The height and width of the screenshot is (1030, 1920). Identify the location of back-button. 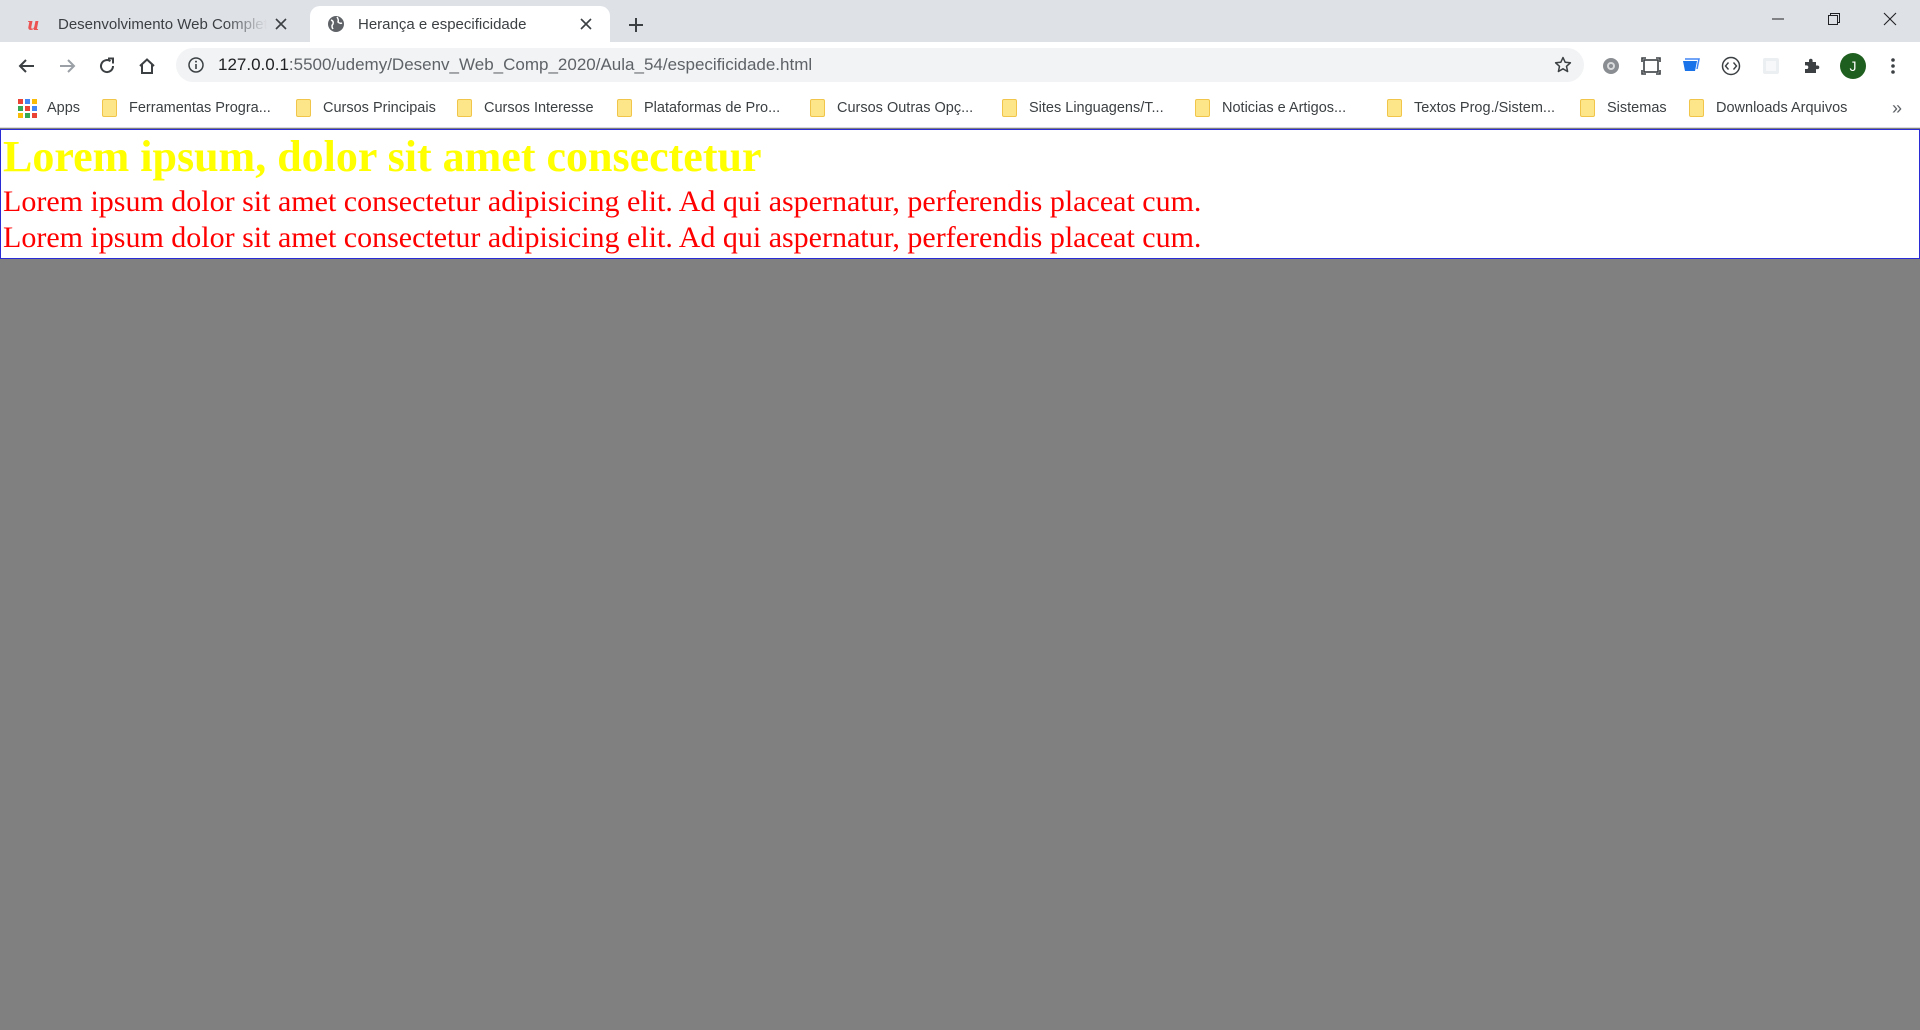
(27, 66).